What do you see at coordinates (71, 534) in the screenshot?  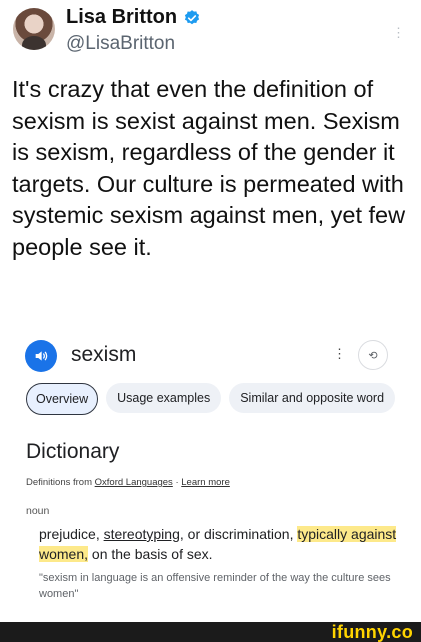 I see `definition-part1: prejudice,` at bounding box center [71, 534].